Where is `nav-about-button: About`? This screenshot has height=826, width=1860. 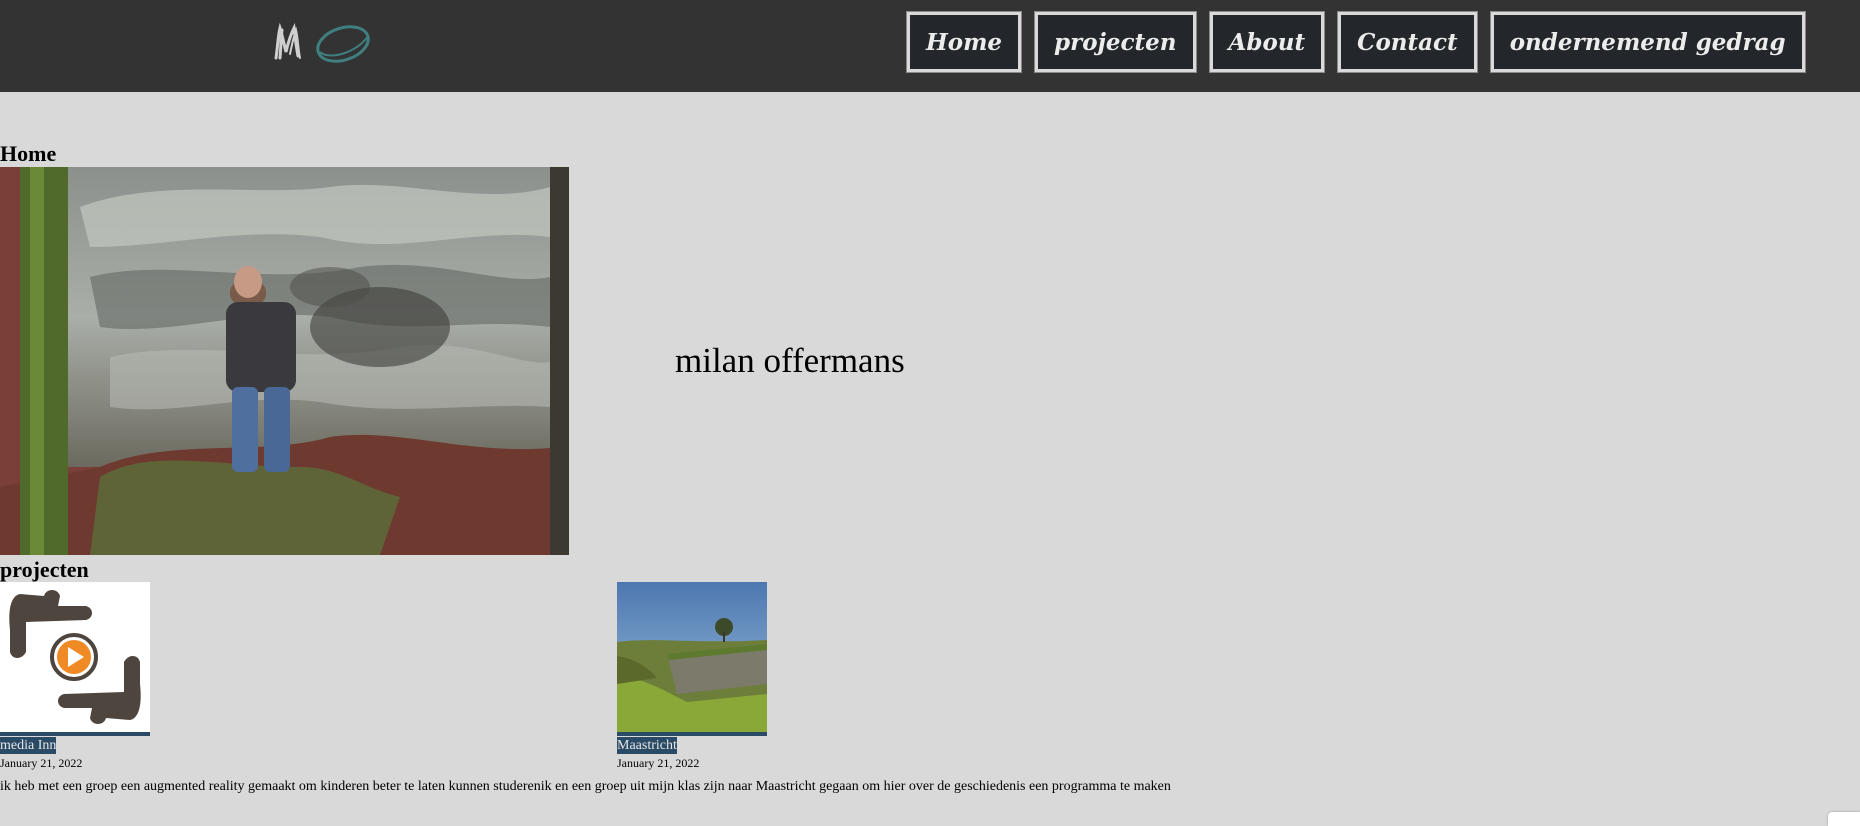 nav-about-button: About is located at coordinates (1267, 42).